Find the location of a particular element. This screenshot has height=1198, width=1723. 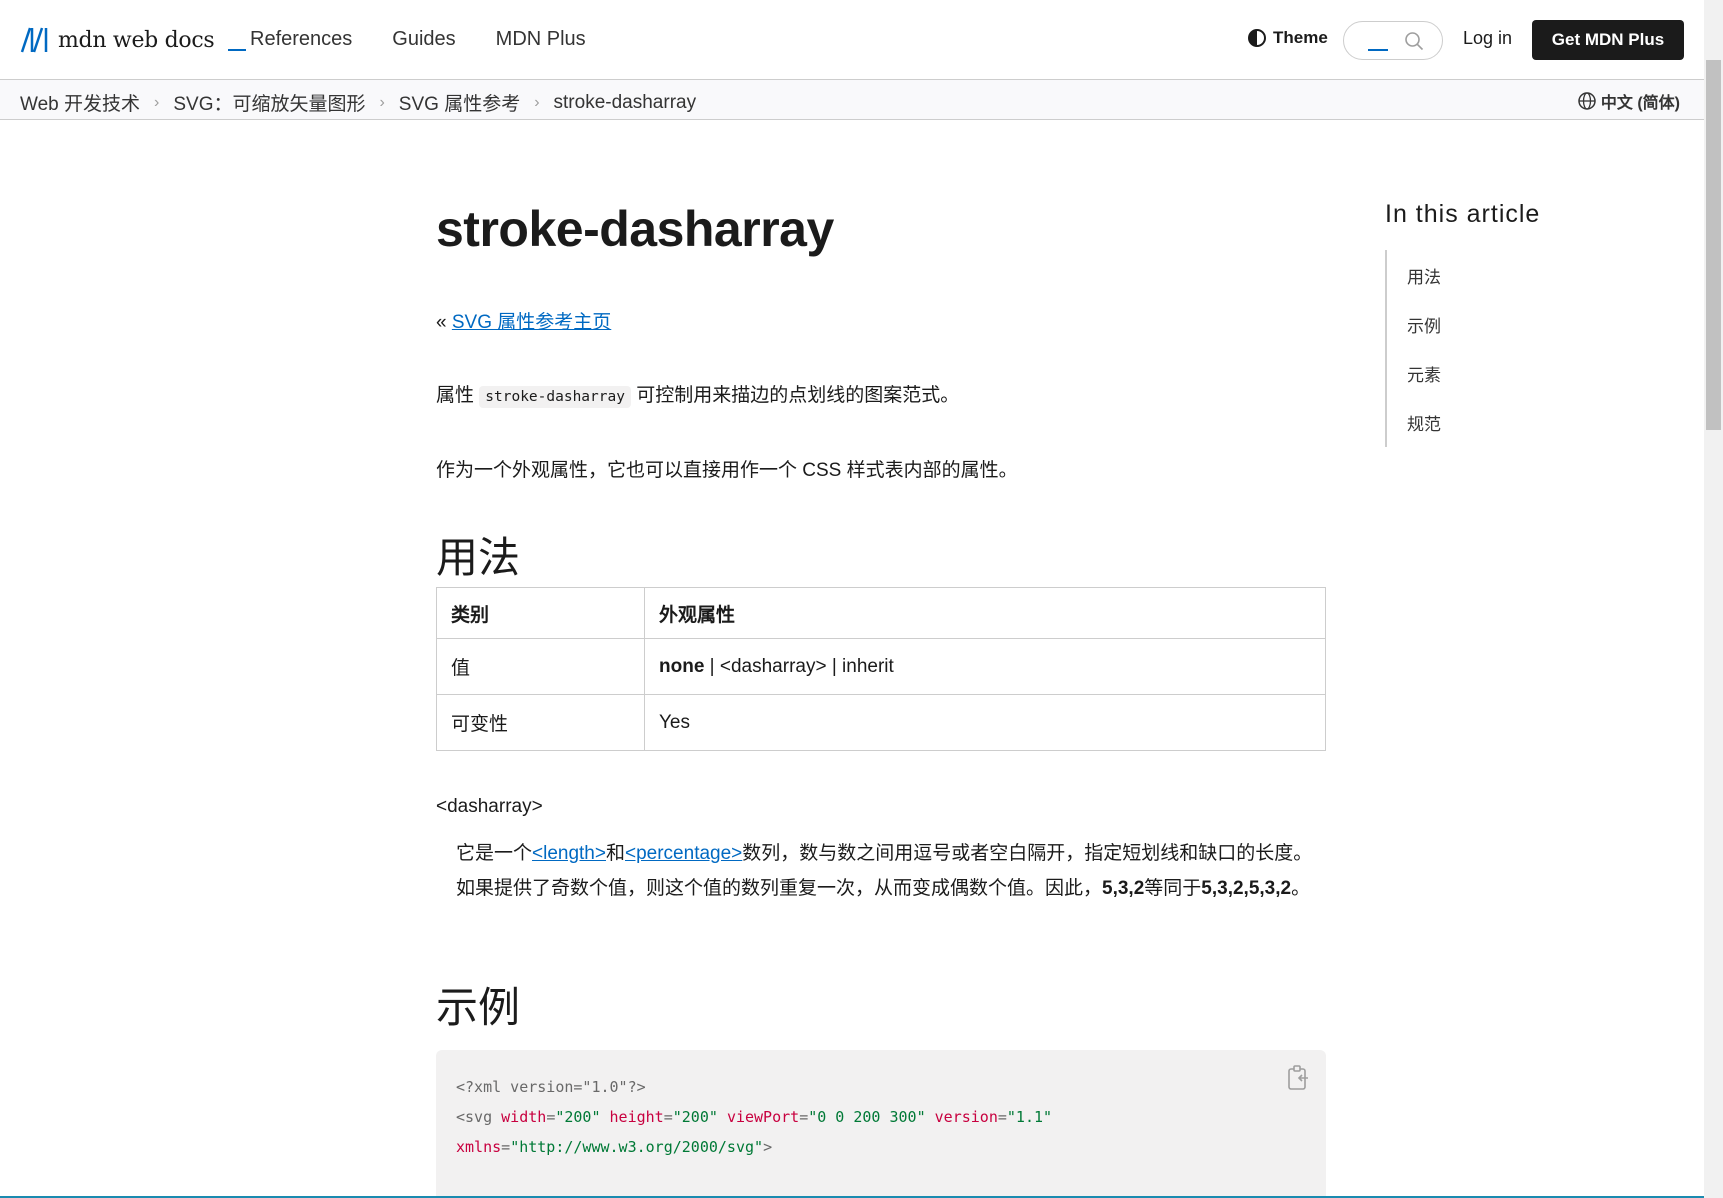

dd-post2: 等同于 is located at coordinates (1173, 888).